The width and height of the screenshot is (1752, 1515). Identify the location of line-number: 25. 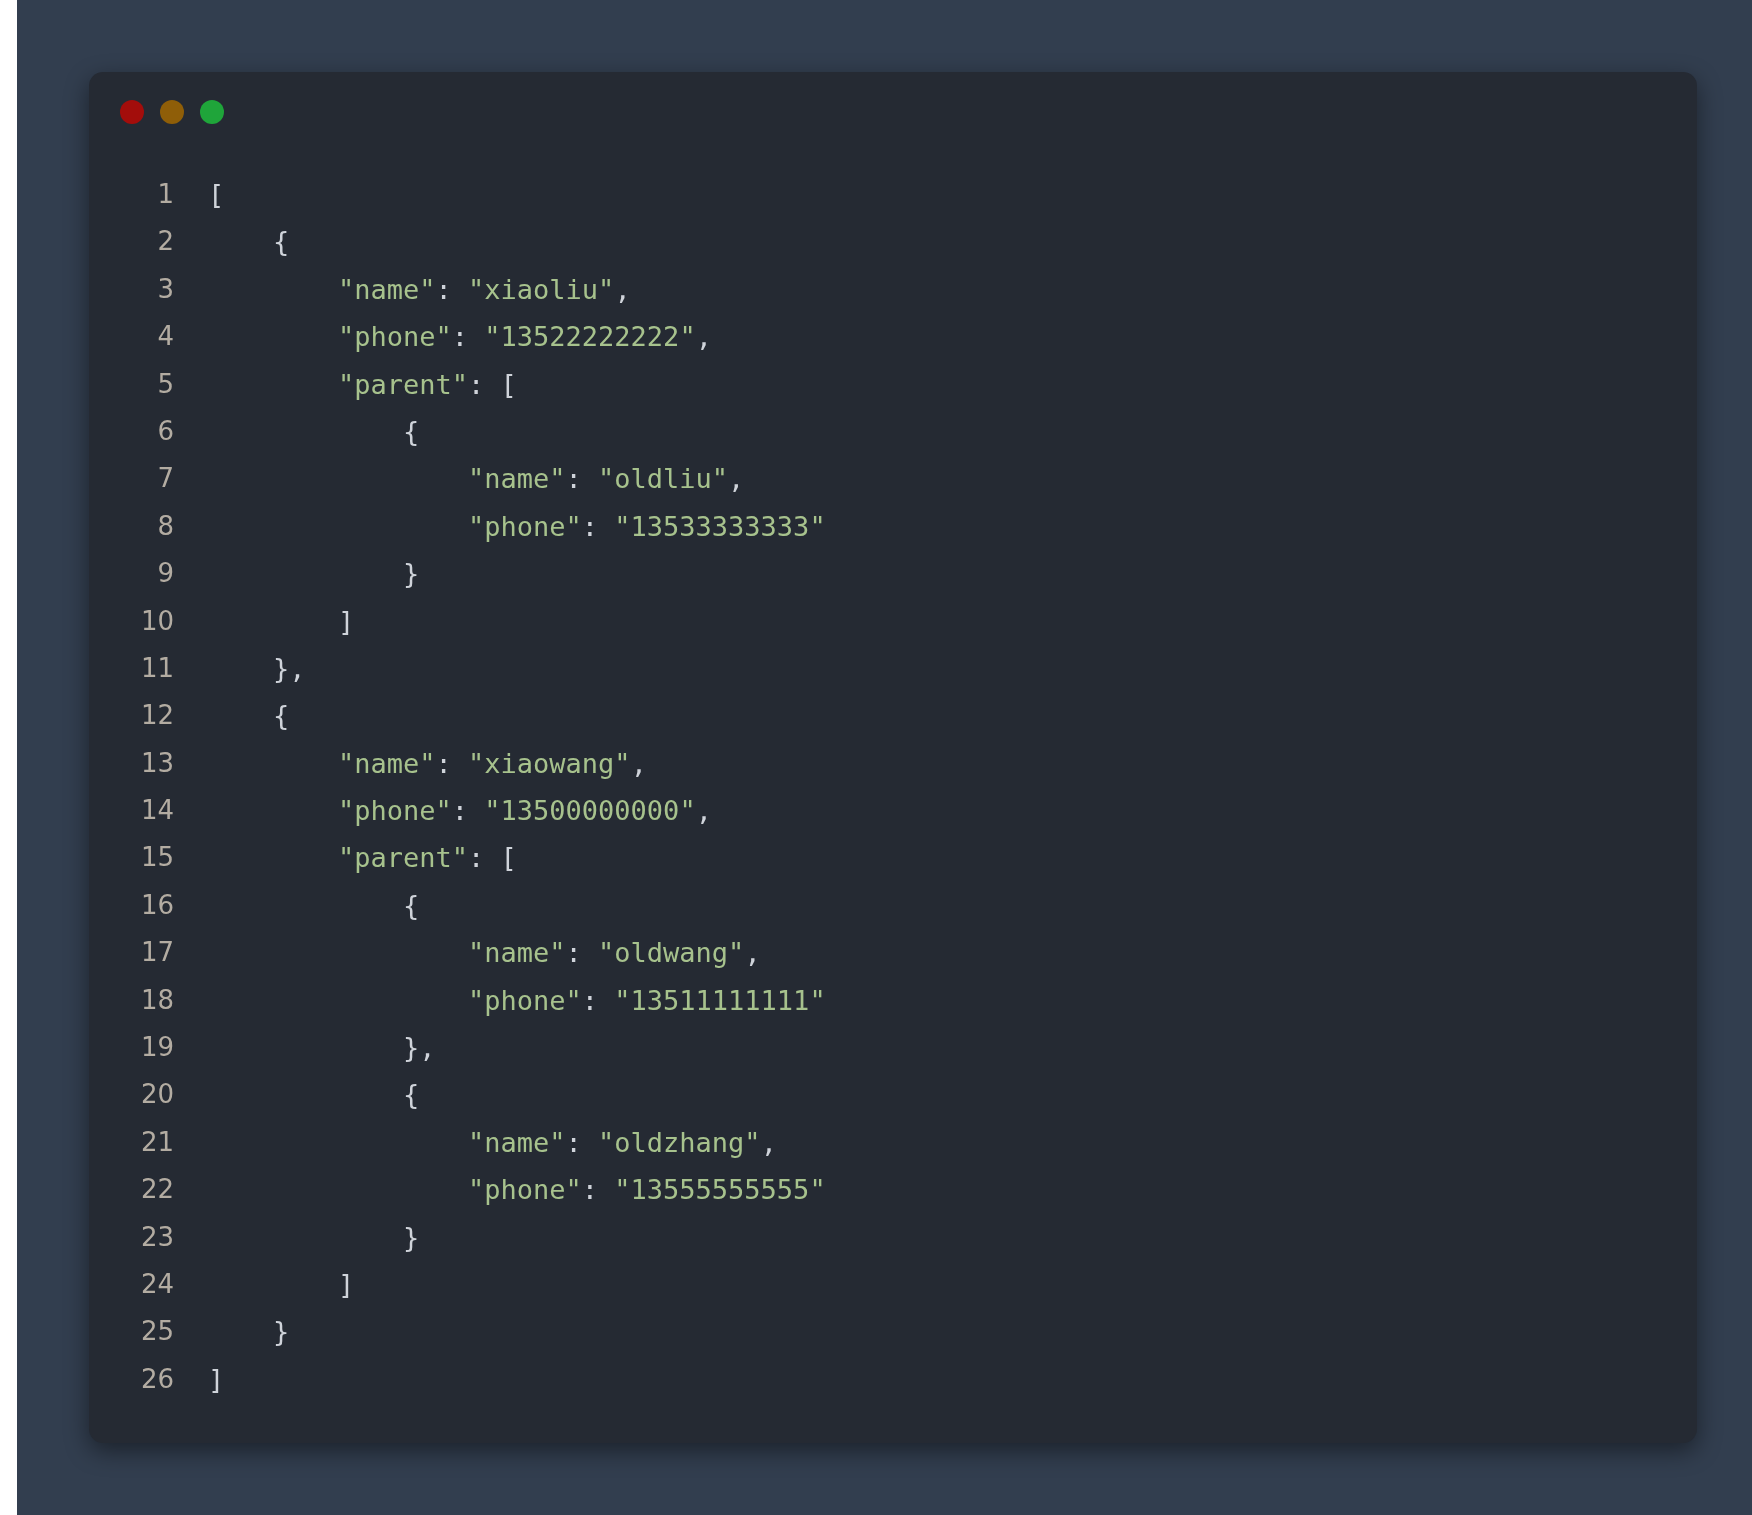
(157, 1332).